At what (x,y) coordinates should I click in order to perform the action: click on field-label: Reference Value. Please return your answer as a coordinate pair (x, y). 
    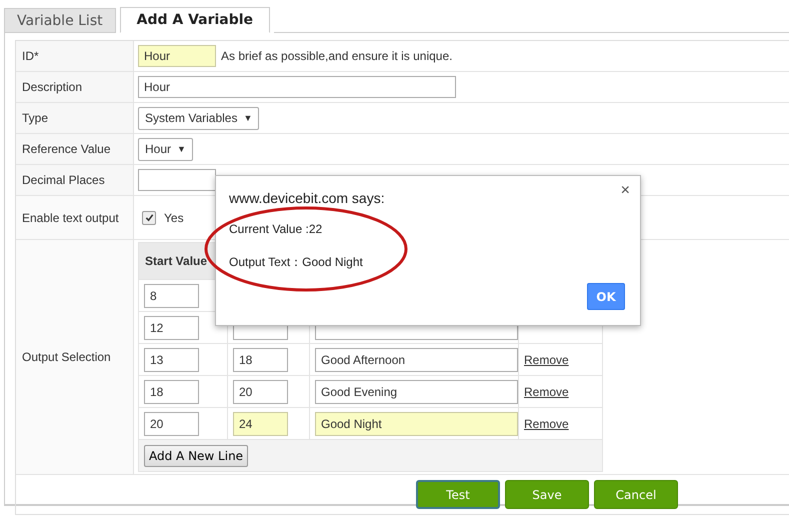
    Looking at the image, I should click on (66, 149).